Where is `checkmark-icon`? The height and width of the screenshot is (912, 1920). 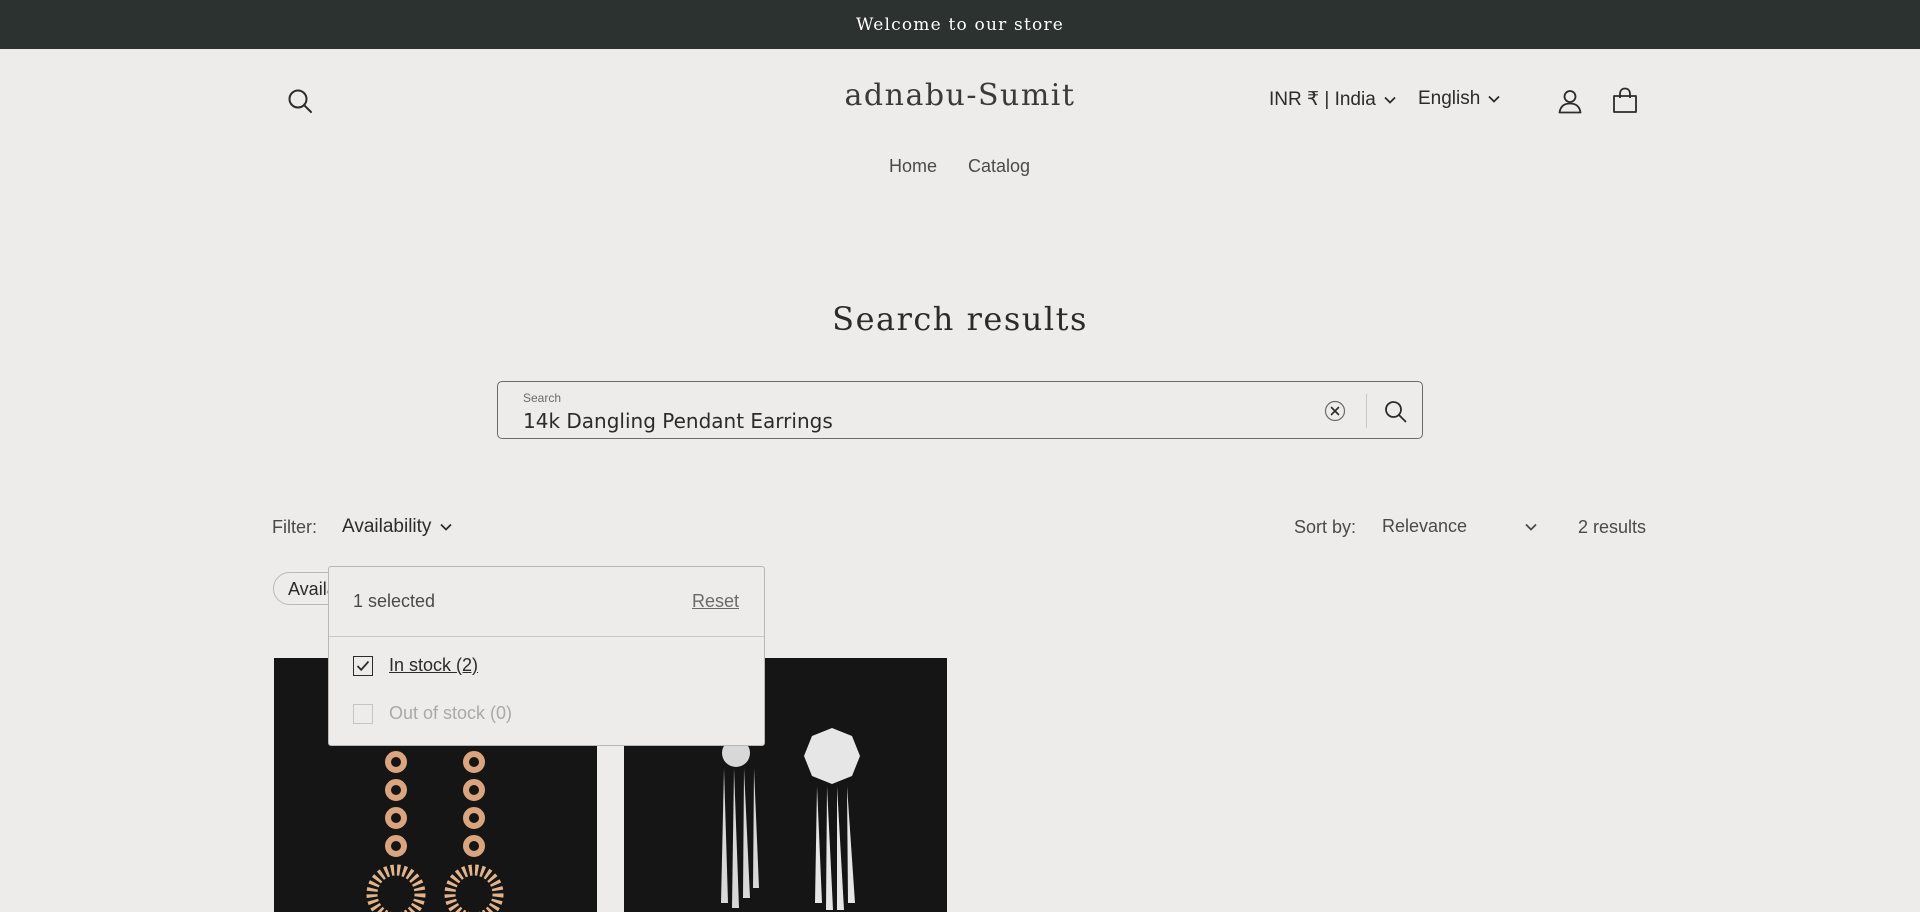 checkmark-icon is located at coordinates (363, 665).